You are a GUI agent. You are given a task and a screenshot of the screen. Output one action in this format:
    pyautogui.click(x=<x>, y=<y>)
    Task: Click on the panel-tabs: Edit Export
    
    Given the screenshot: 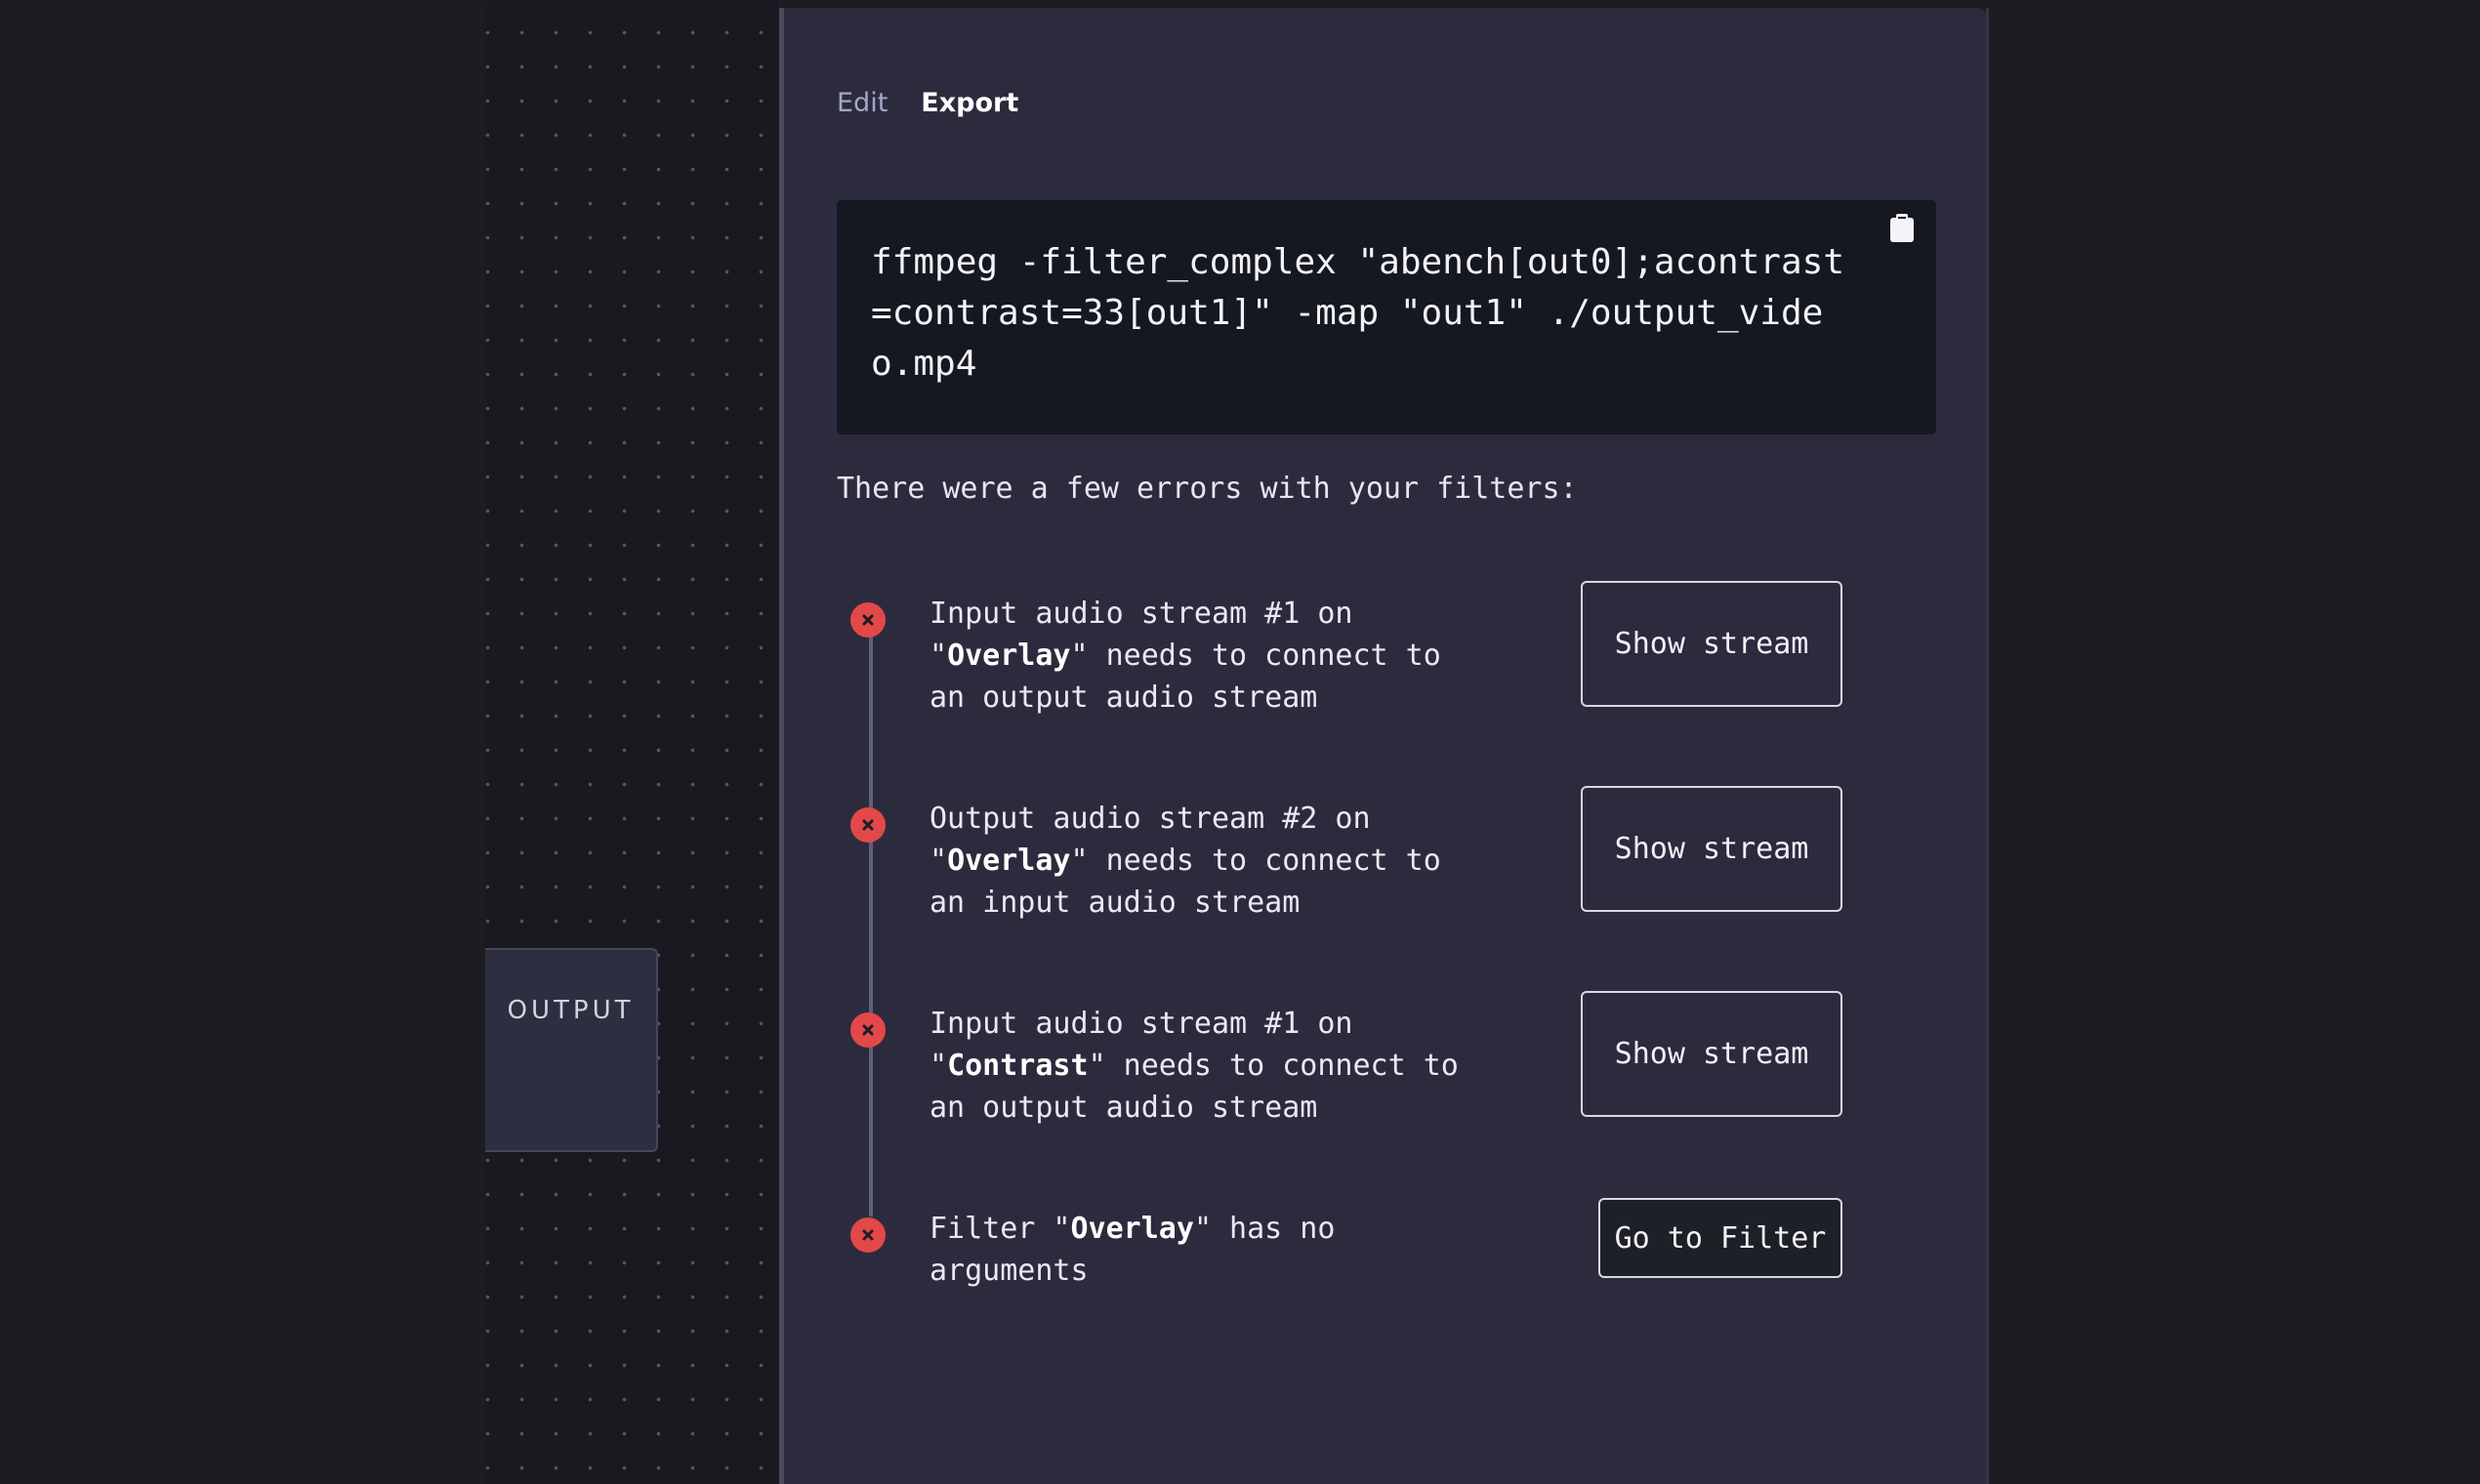 What is the action you would take?
    pyautogui.click(x=927, y=103)
    